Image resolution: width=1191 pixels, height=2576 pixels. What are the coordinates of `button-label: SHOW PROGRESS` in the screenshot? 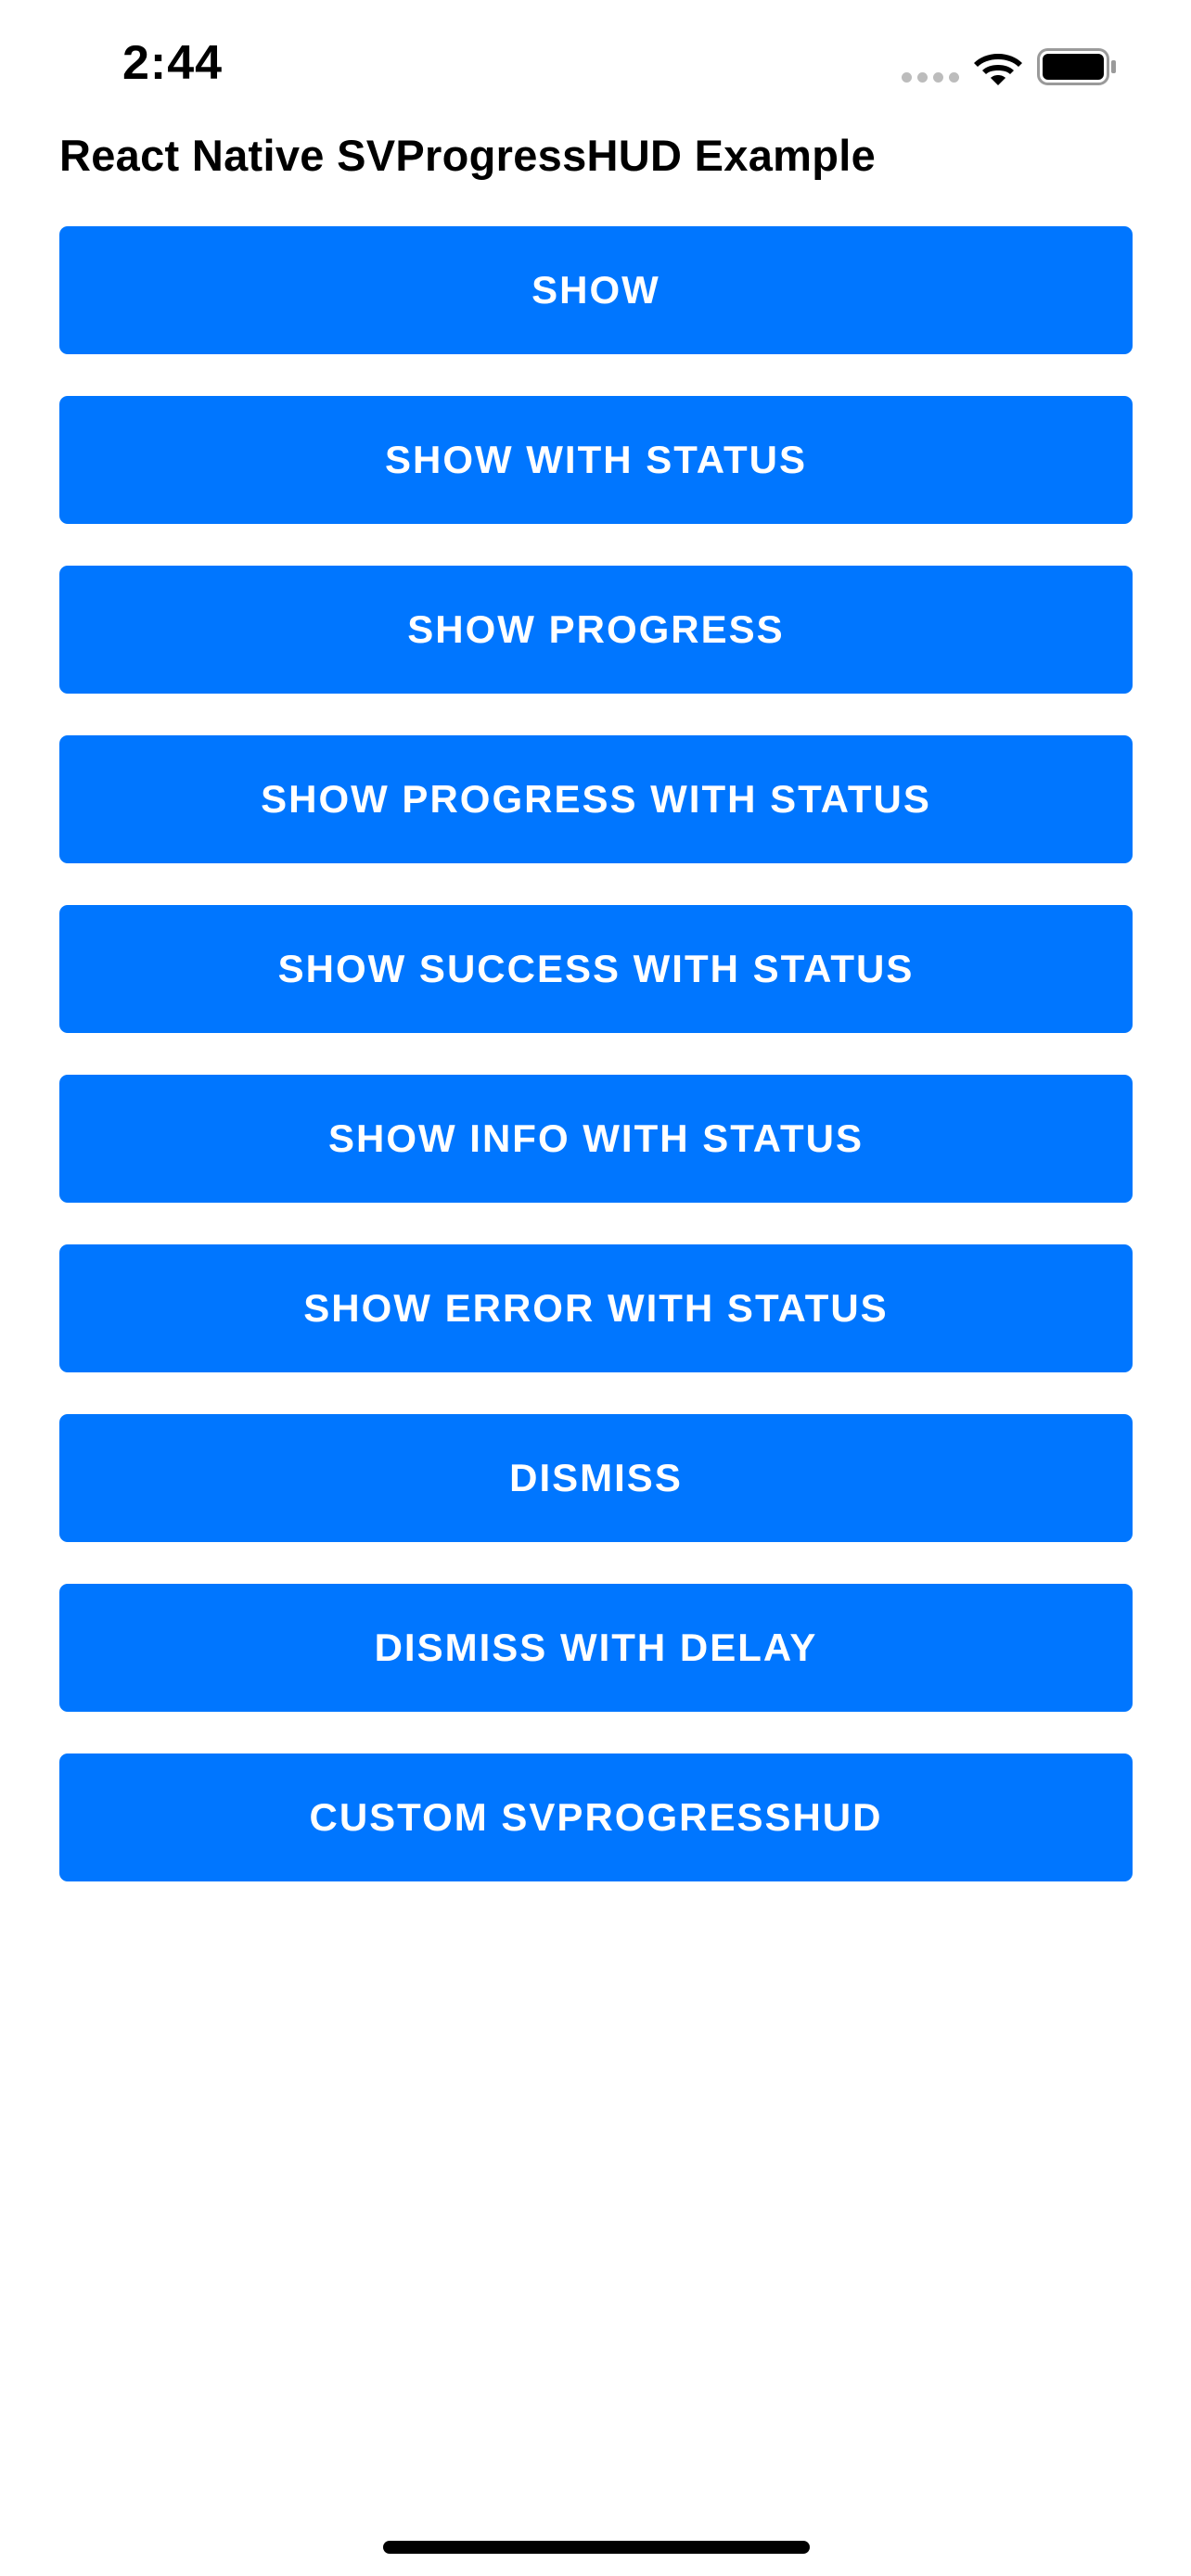 It's located at (596, 629).